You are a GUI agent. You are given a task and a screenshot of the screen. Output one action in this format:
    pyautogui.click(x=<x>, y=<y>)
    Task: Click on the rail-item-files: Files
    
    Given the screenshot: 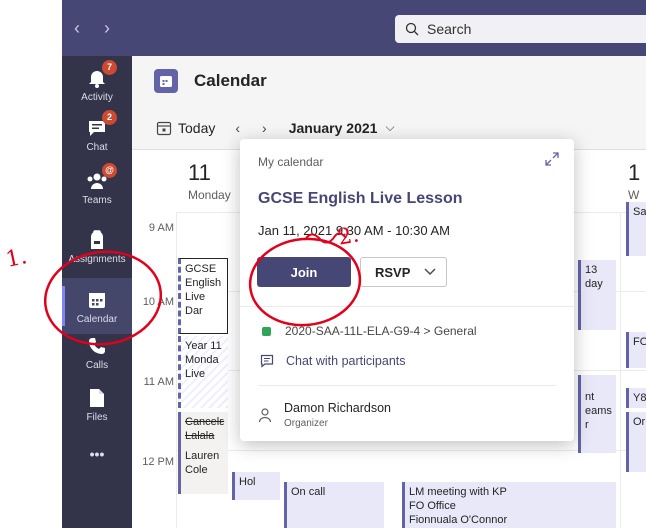 What is the action you would take?
    pyautogui.click(x=97, y=404)
    